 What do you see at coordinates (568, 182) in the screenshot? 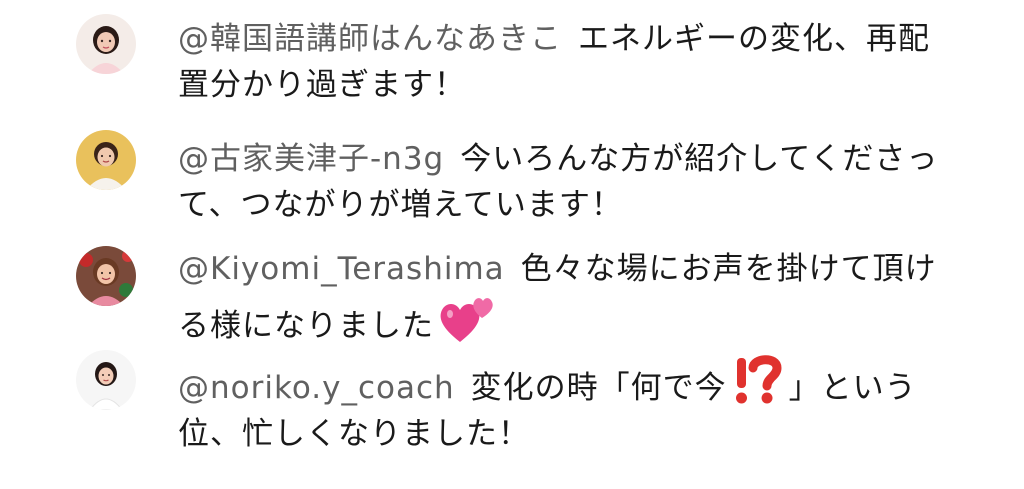
I see `comment-text: @古家美津子-n3g 今いろんな方が紹介してくださって、つながりが増えています！` at bounding box center [568, 182].